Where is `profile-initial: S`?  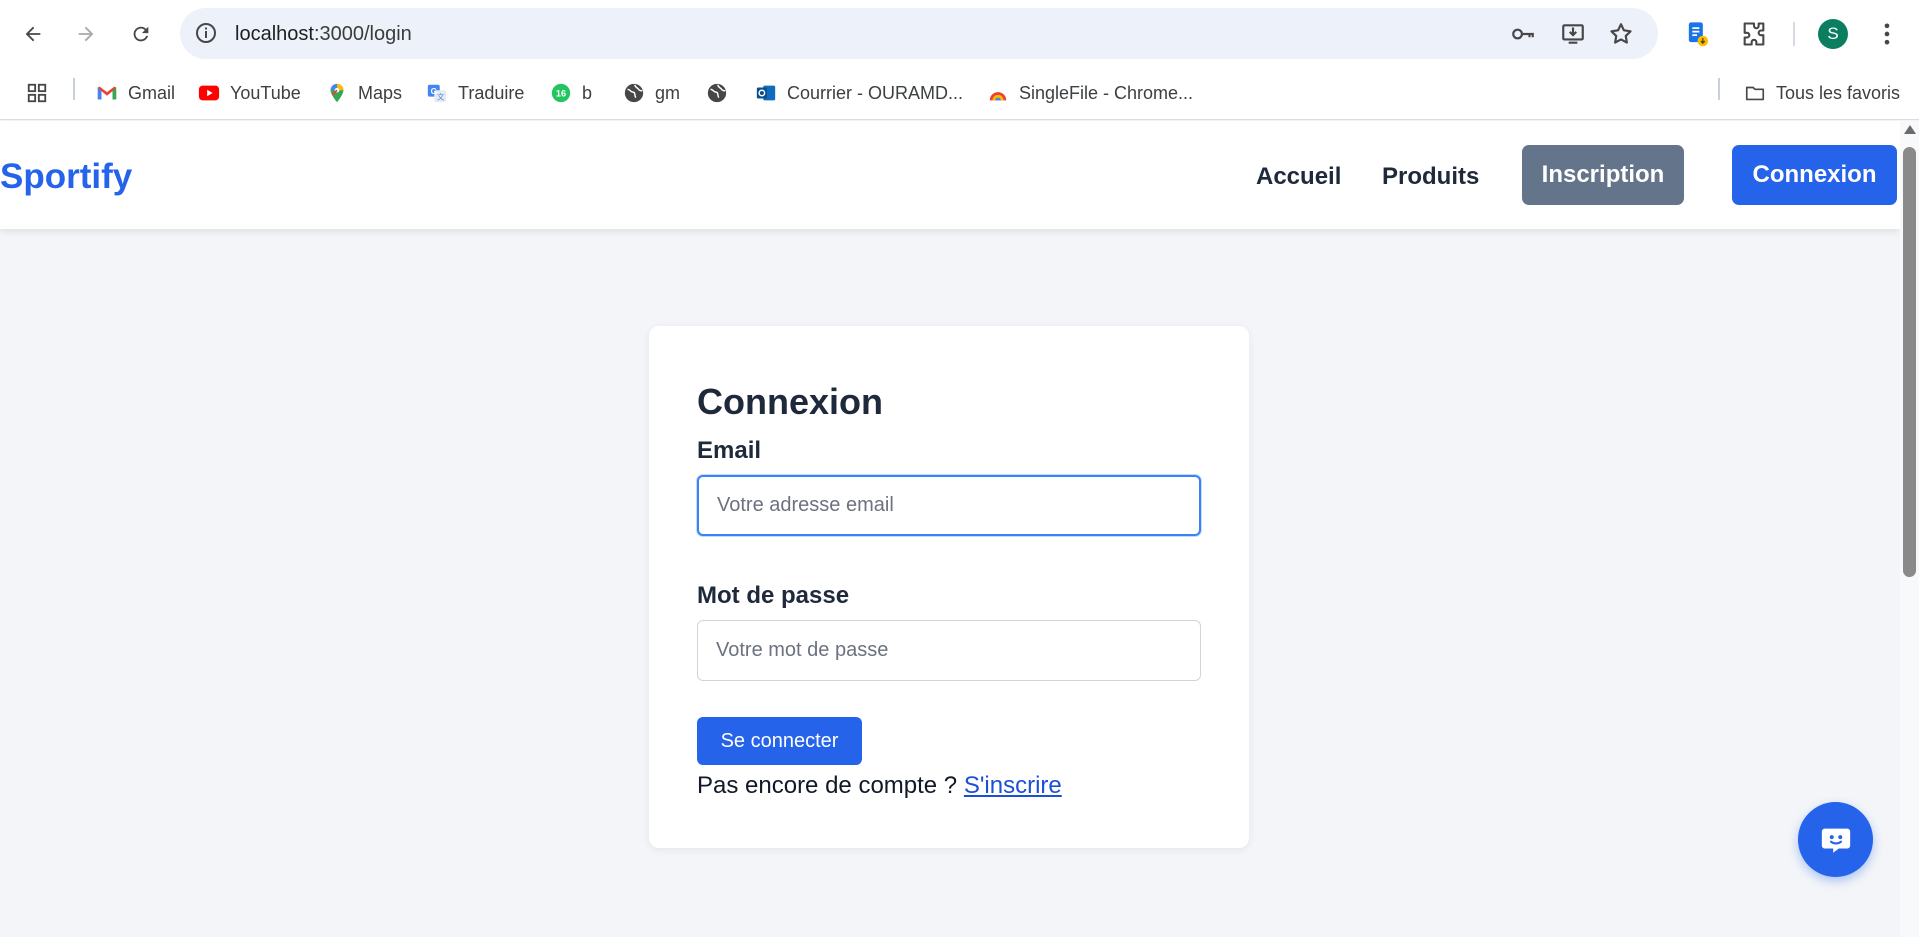 profile-initial: S is located at coordinates (1833, 33).